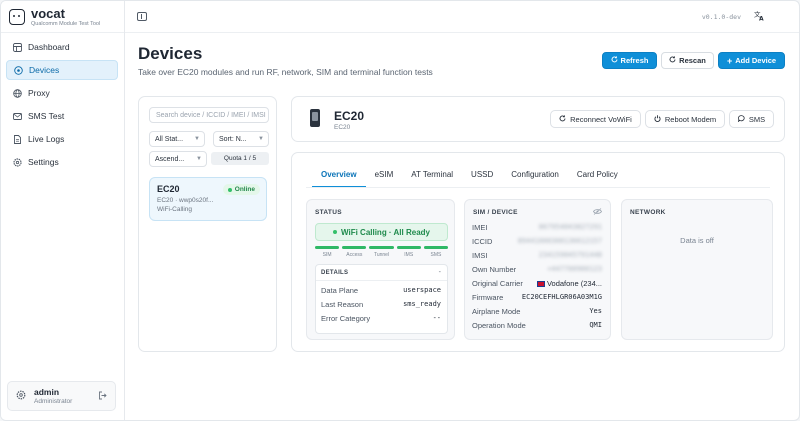 This screenshot has height=421, width=800. I want to click on tab-ussd: USSD, so click(482, 178).